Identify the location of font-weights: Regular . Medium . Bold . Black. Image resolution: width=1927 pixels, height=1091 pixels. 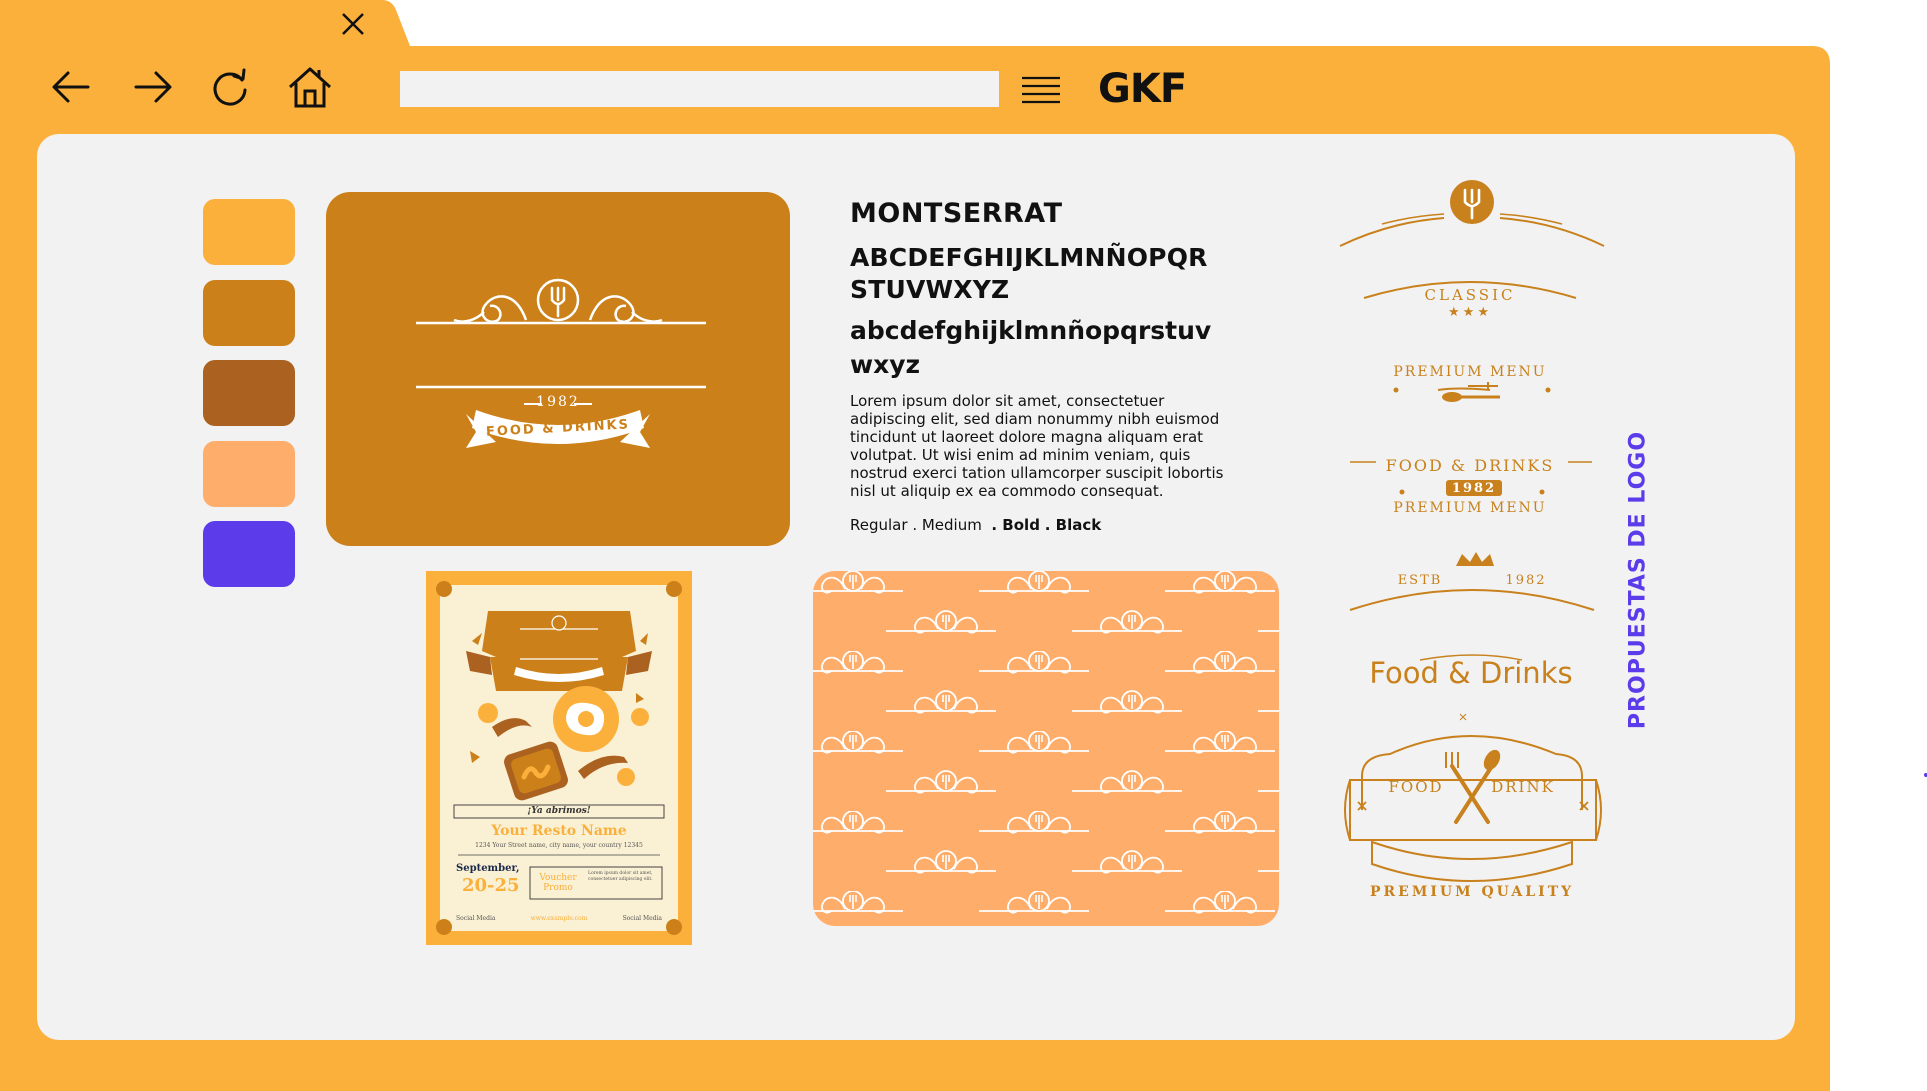
(975, 525).